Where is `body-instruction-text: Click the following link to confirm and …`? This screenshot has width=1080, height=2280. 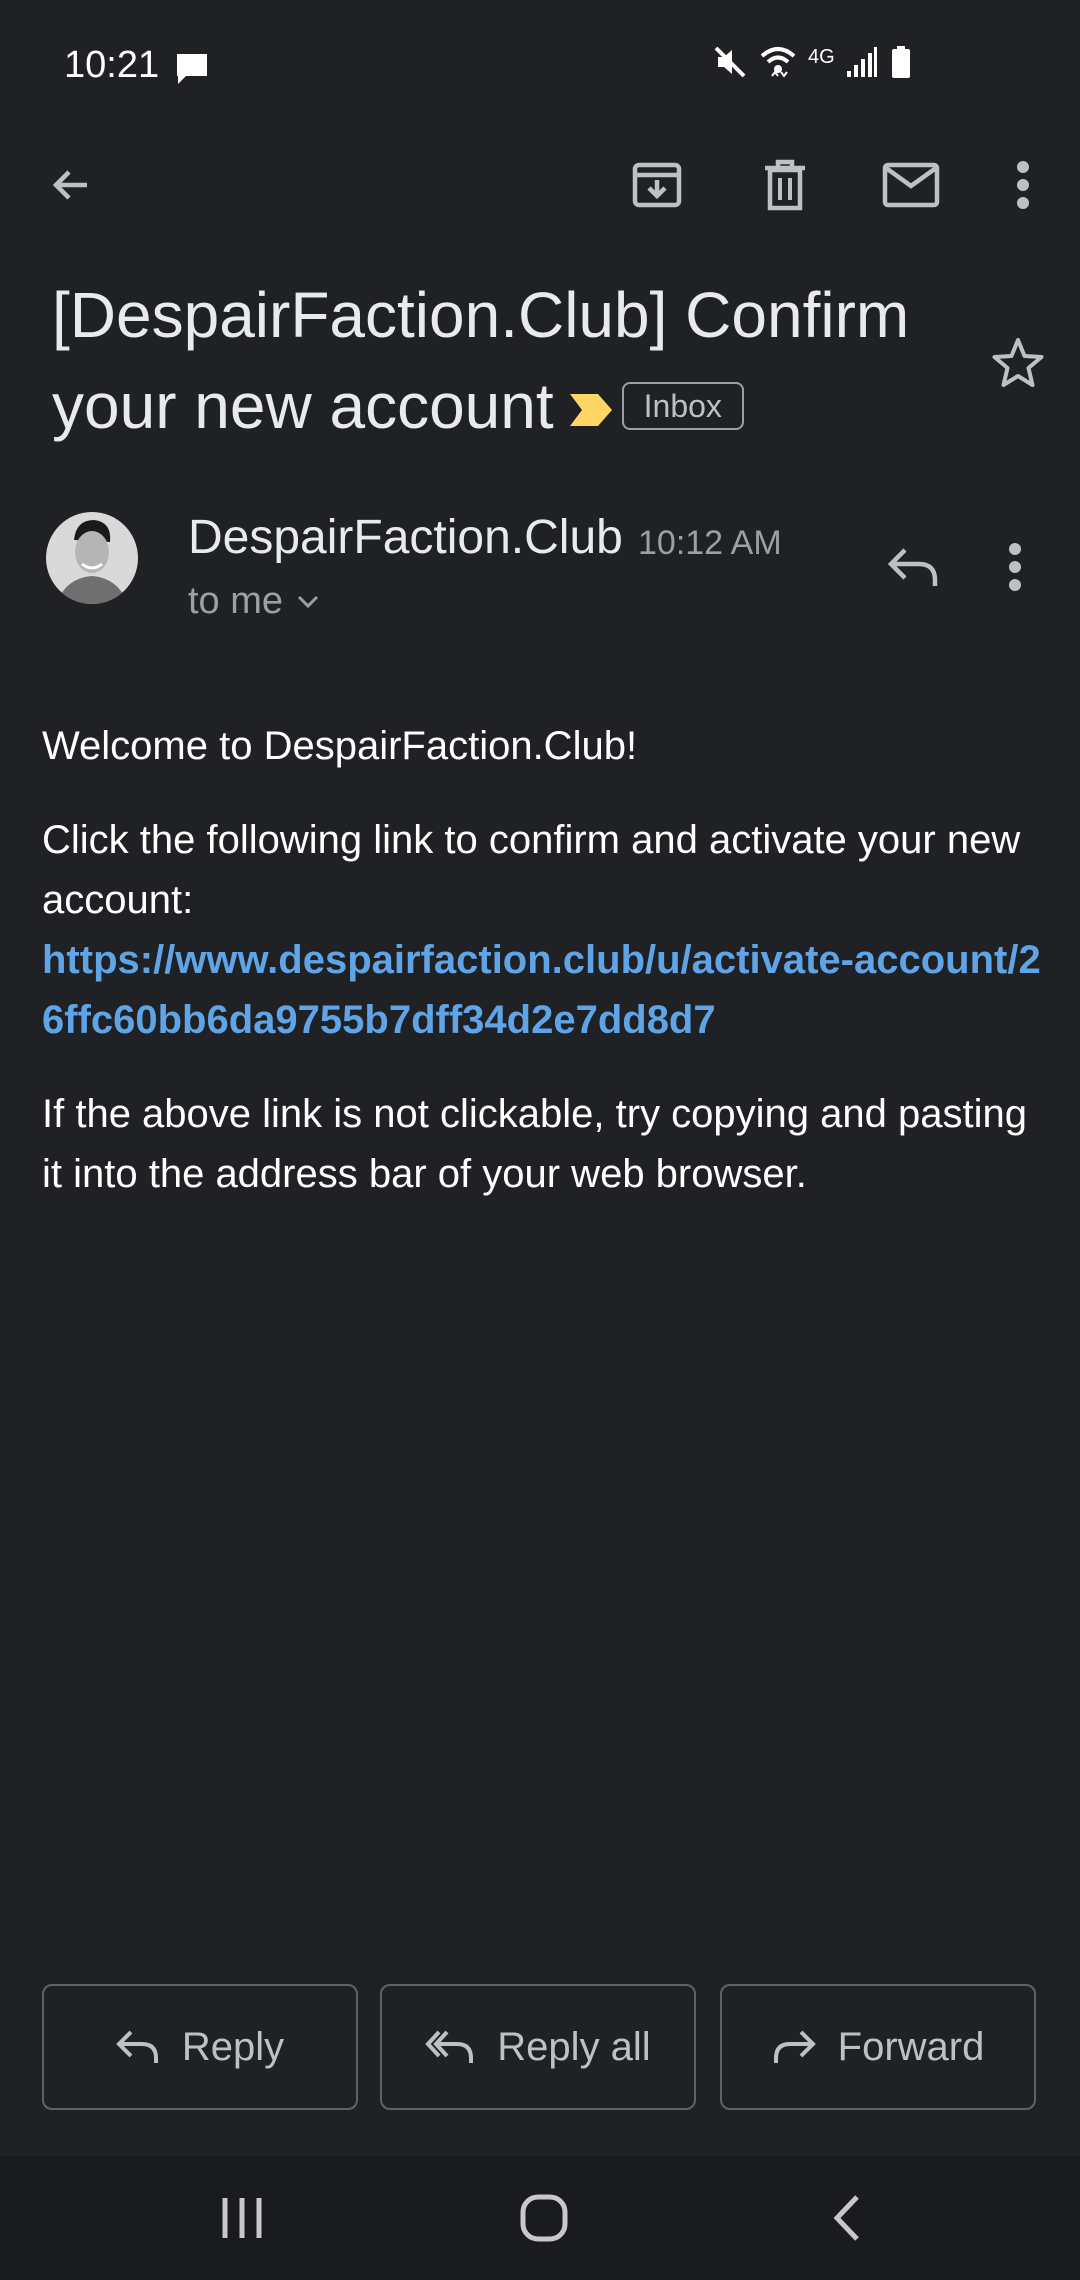 body-instruction-text: Click the following link to confirm and … is located at coordinates (531, 870).